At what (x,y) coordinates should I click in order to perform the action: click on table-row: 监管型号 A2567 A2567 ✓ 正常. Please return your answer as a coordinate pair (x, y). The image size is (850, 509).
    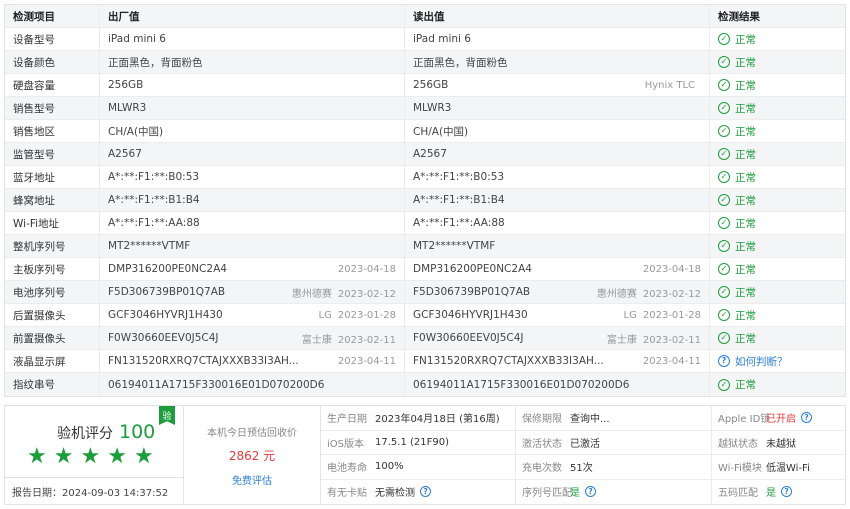
    Looking at the image, I should click on (425, 154).